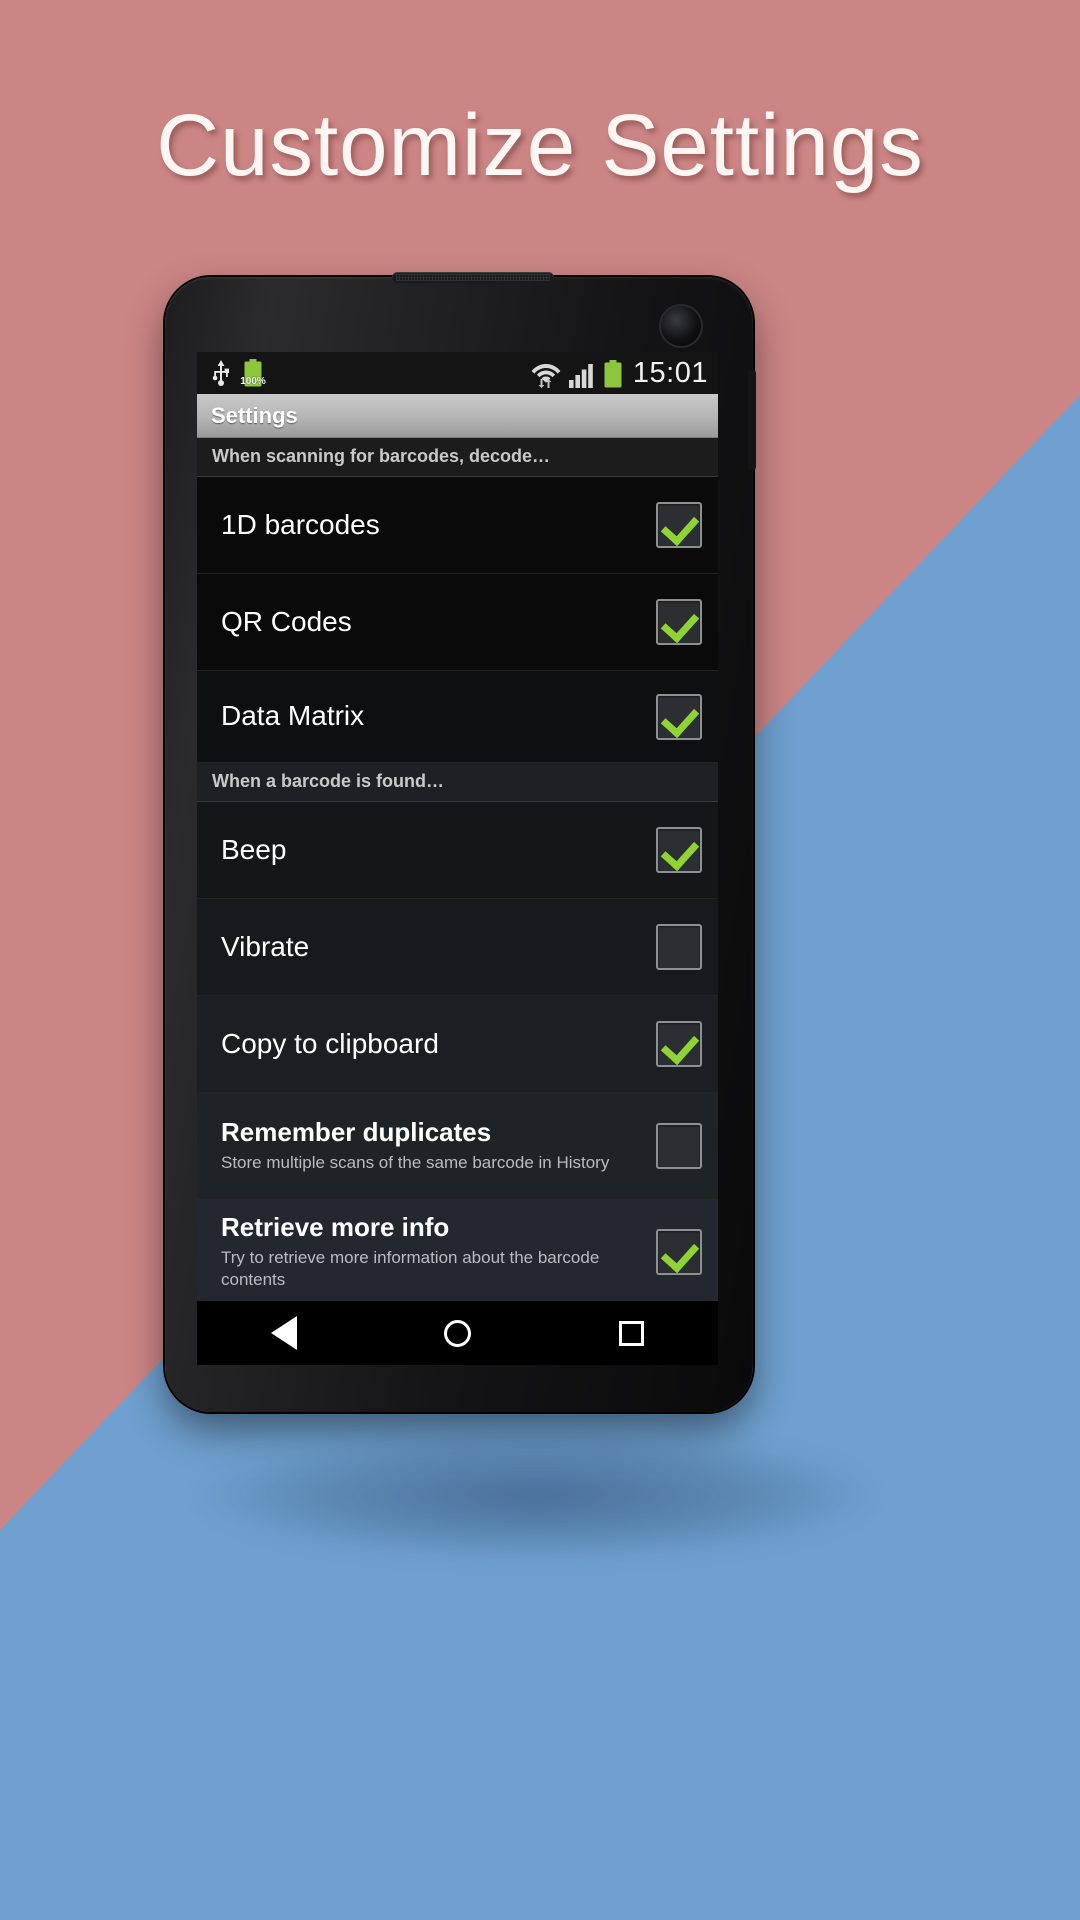 The image size is (1080, 1920). I want to click on setting-title: 1D barcodes, so click(300, 524).